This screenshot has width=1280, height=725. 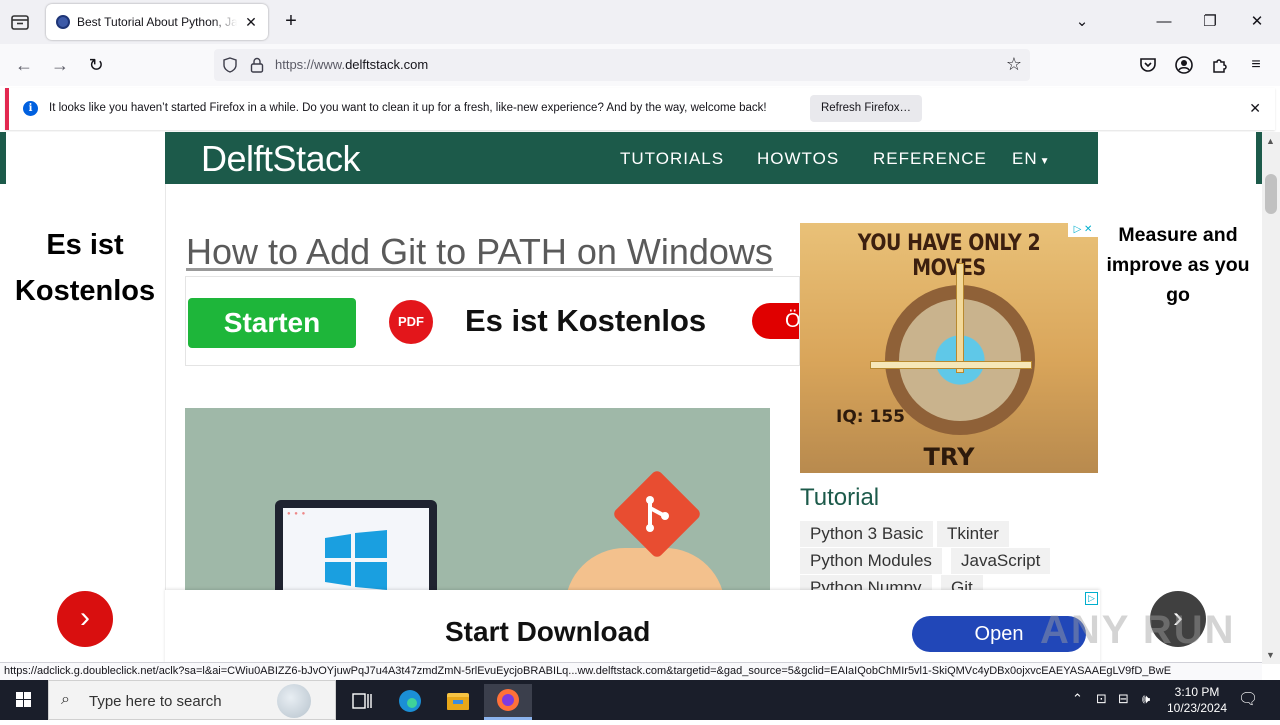 What do you see at coordinates (251, 22) in the screenshot?
I see `close-tab-icon: ✕` at bounding box center [251, 22].